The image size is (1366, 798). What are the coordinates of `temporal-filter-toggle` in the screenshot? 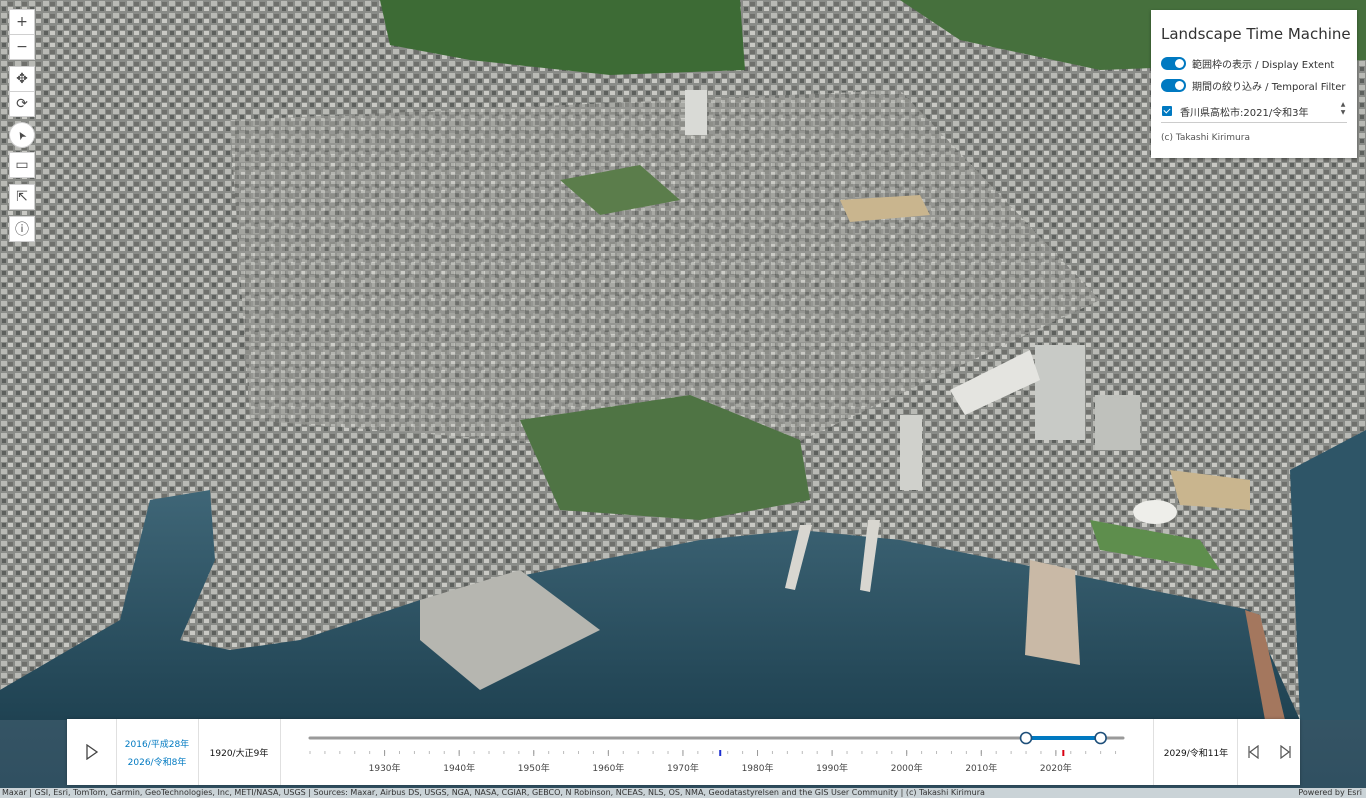 It's located at (1173, 85).